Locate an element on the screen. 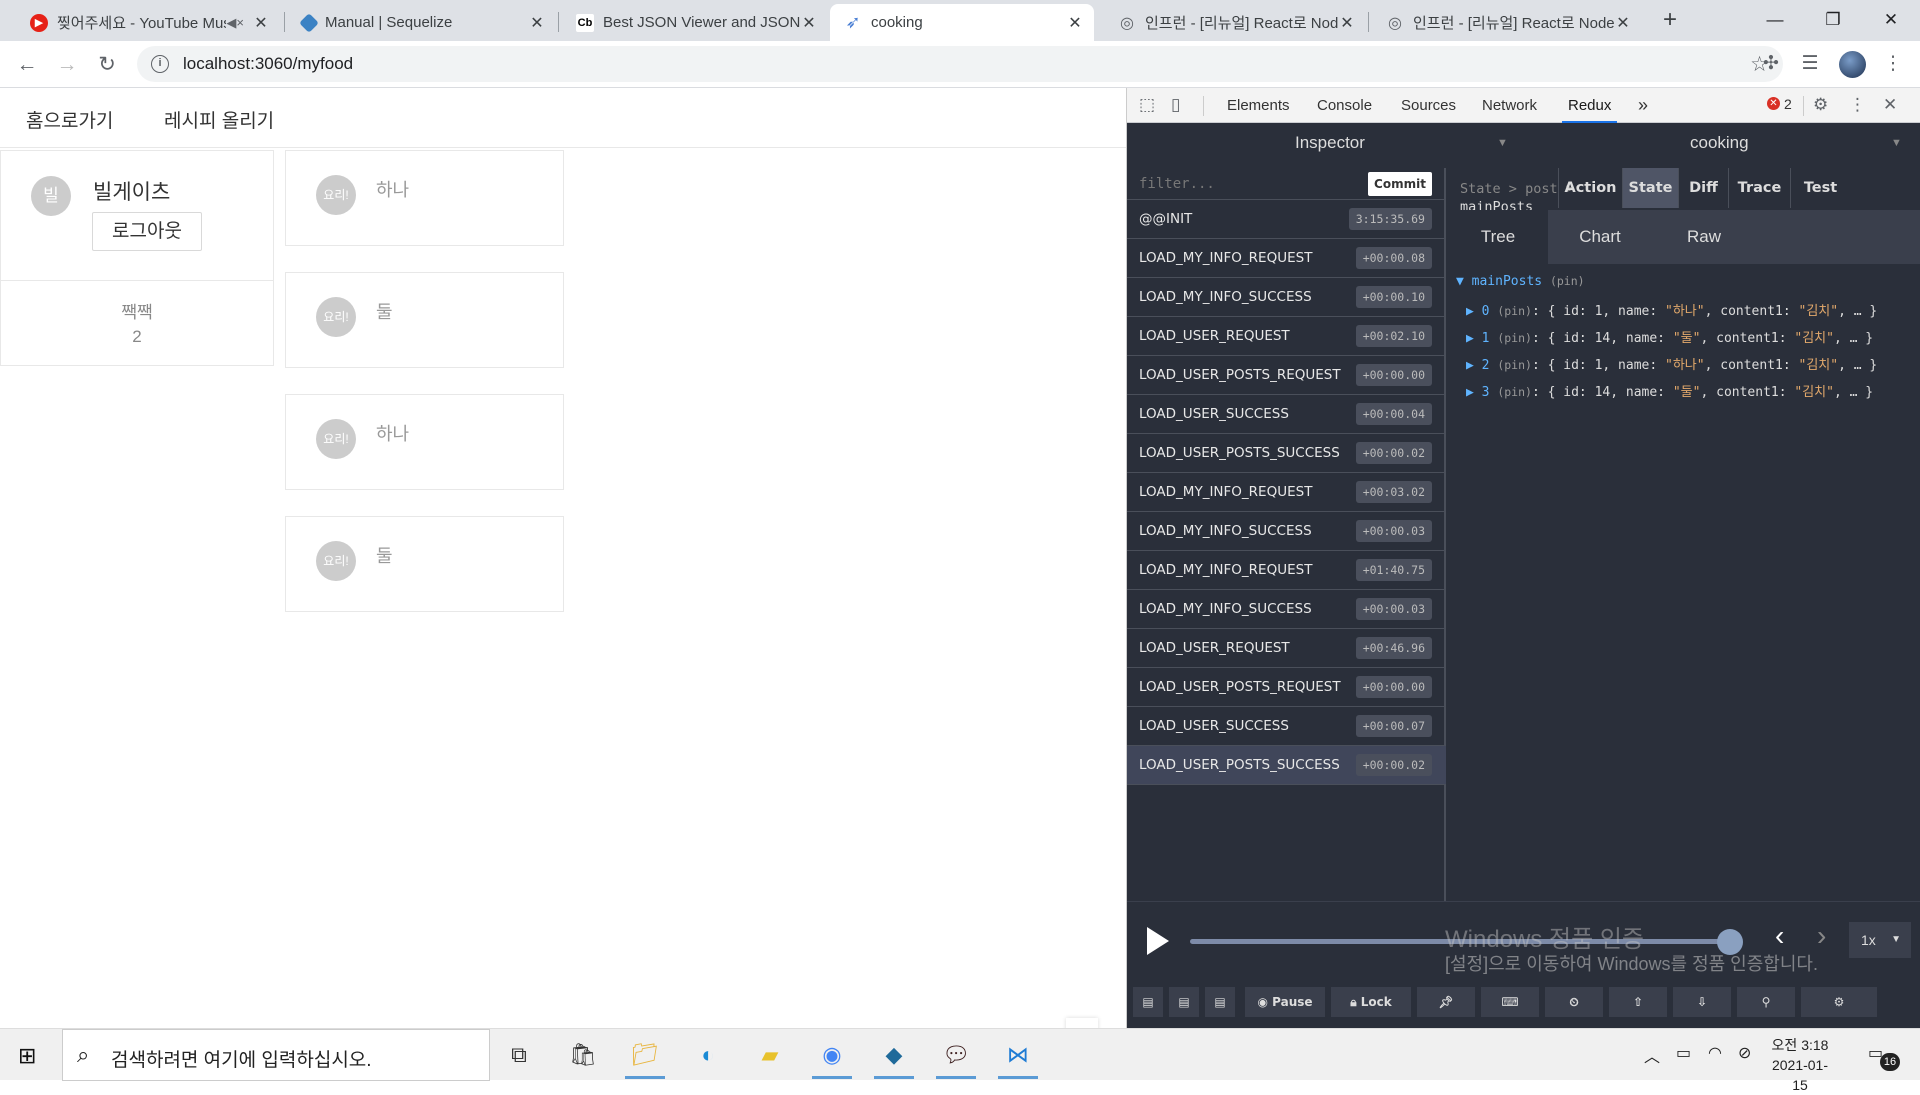  action-row: LOAD_USER_POSTS_SUCCESS +00:00.02 is located at coordinates (1286, 765).